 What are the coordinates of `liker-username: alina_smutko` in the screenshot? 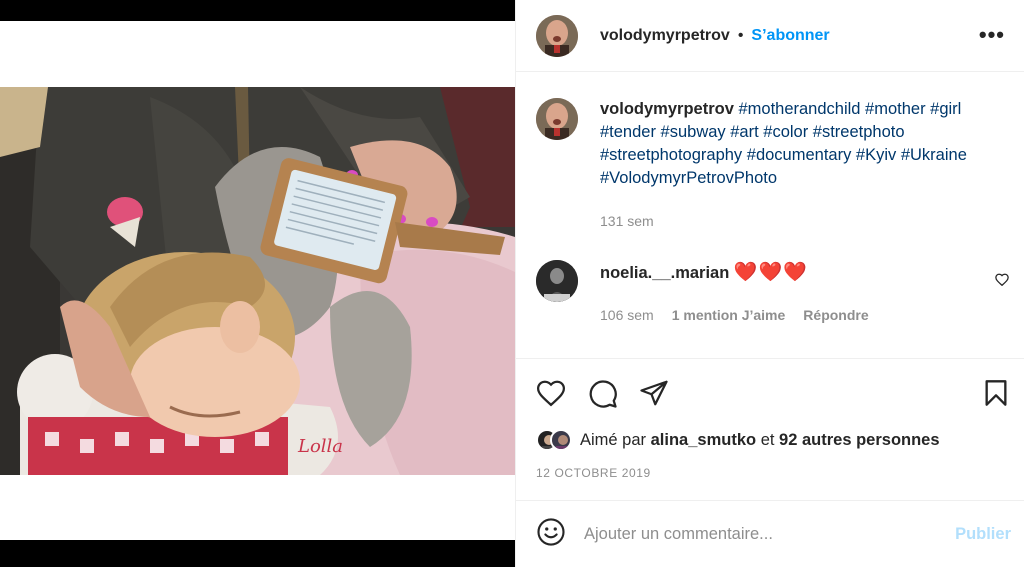 It's located at (703, 440).